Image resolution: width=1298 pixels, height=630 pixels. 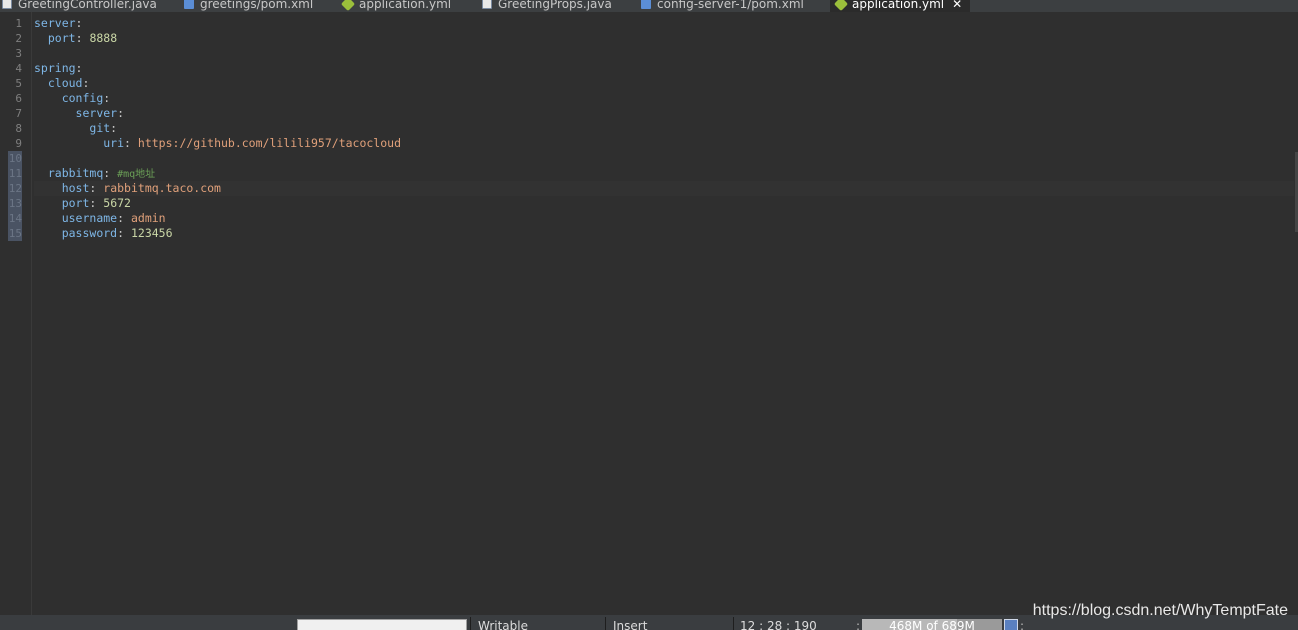 What do you see at coordinates (18, 83) in the screenshot?
I see `line-number: 5` at bounding box center [18, 83].